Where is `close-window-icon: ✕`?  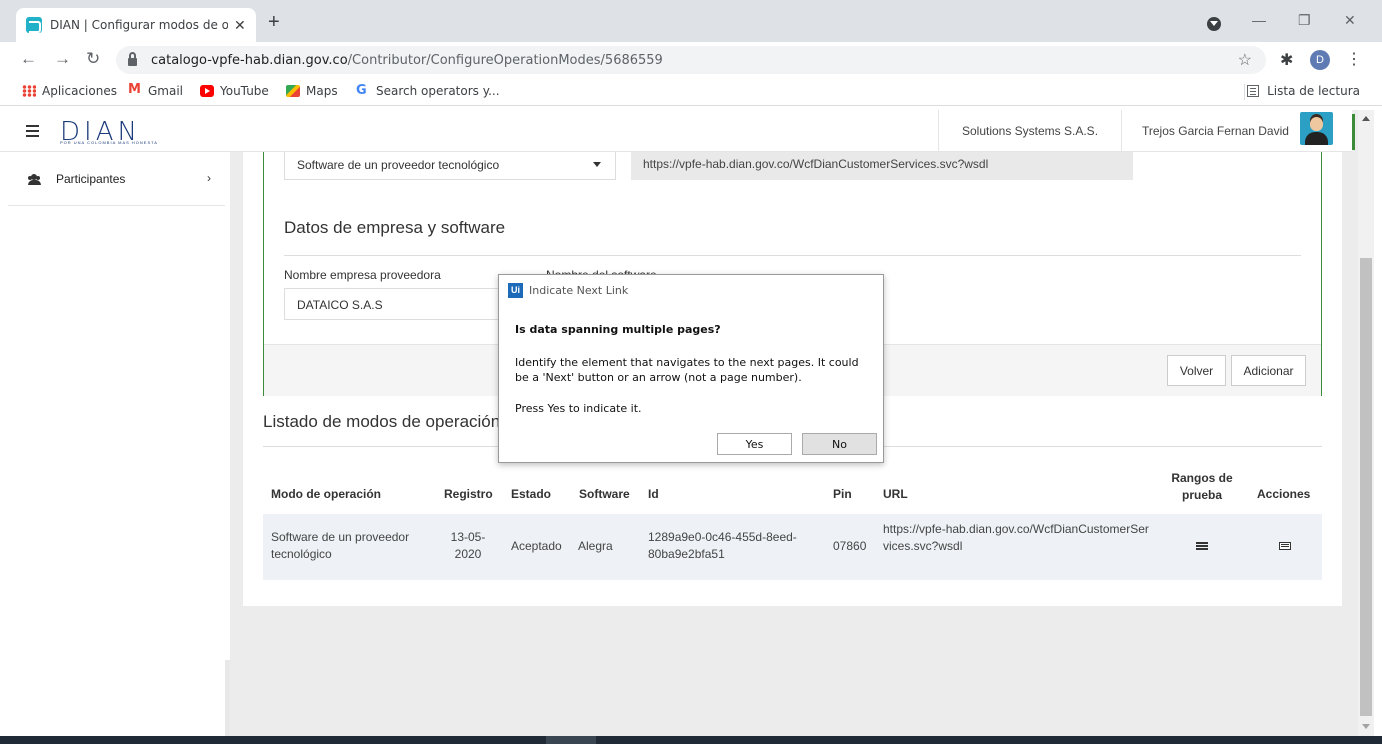 close-window-icon: ✕ is located at coordinates (1350, 20).